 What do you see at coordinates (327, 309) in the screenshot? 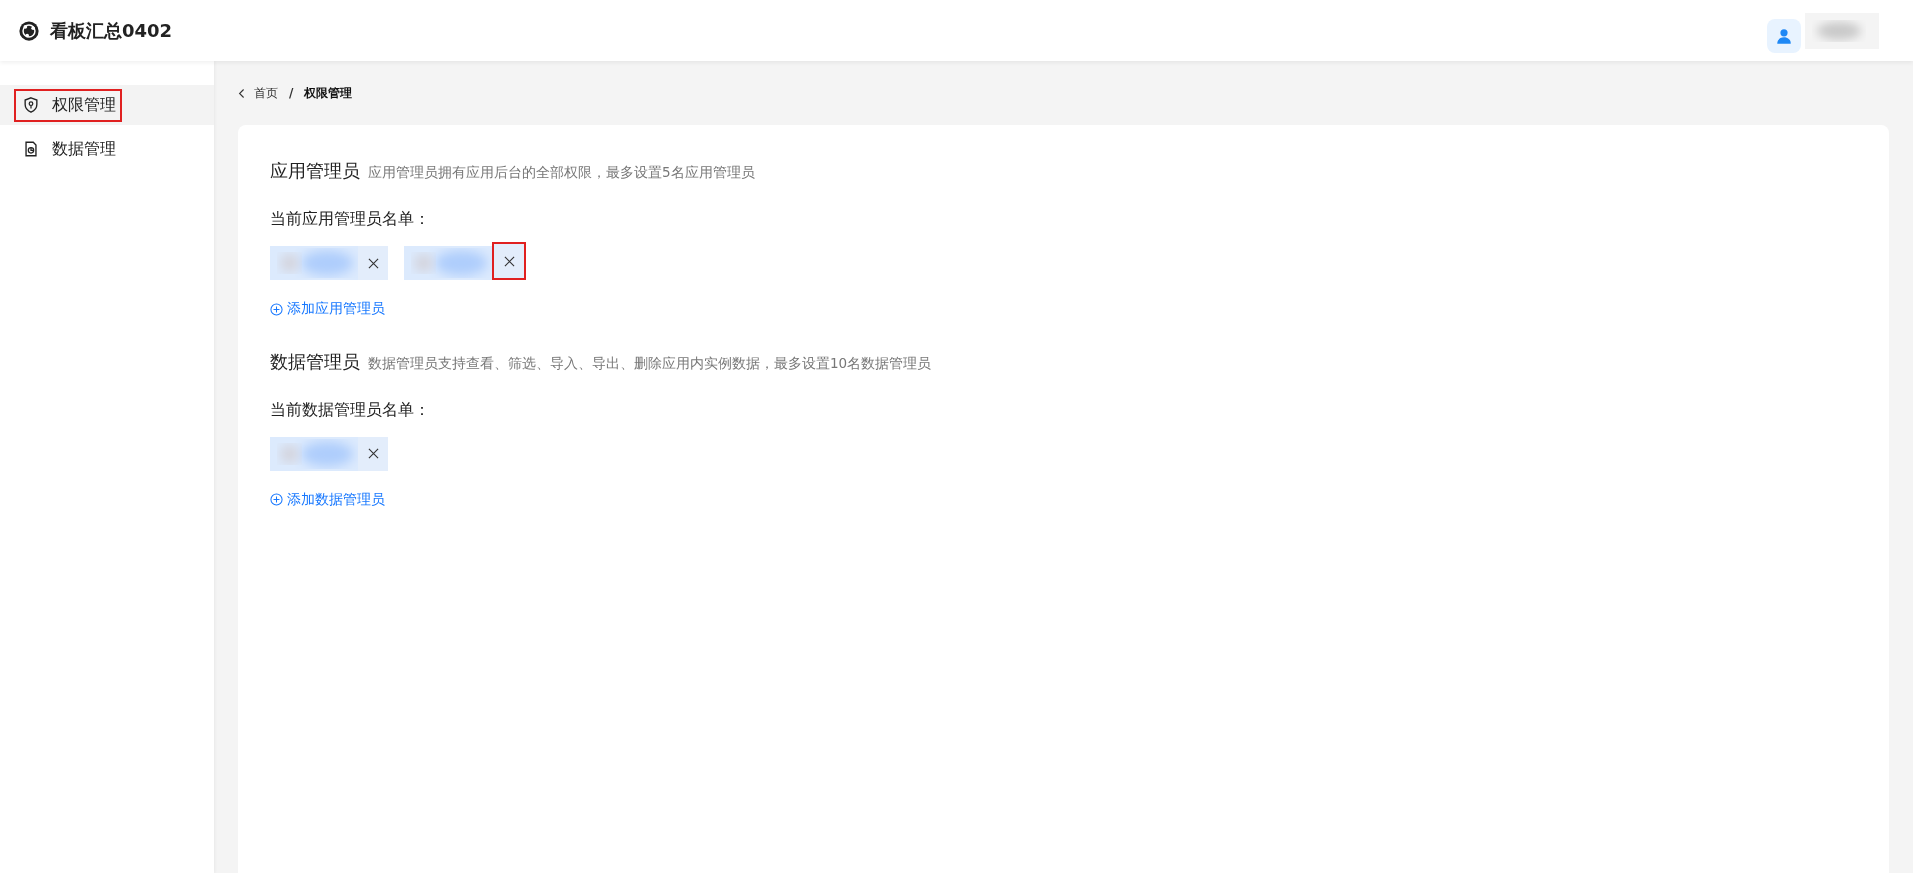
I see `add-link: 添加应用管理员` at bounding box center [327, 309].